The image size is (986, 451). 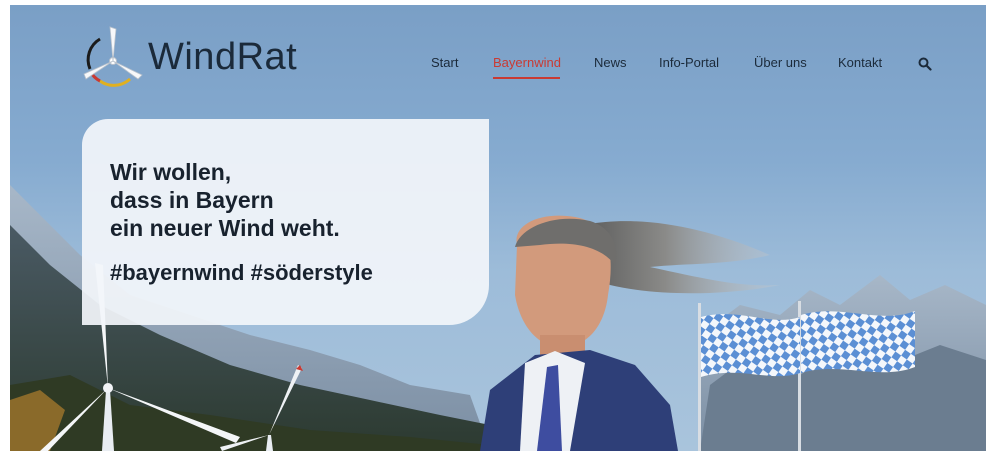 What do you see at coordinates (526, 78) in the screenshot?
I see `active-nav-underline` at bounding box center [526, 78].